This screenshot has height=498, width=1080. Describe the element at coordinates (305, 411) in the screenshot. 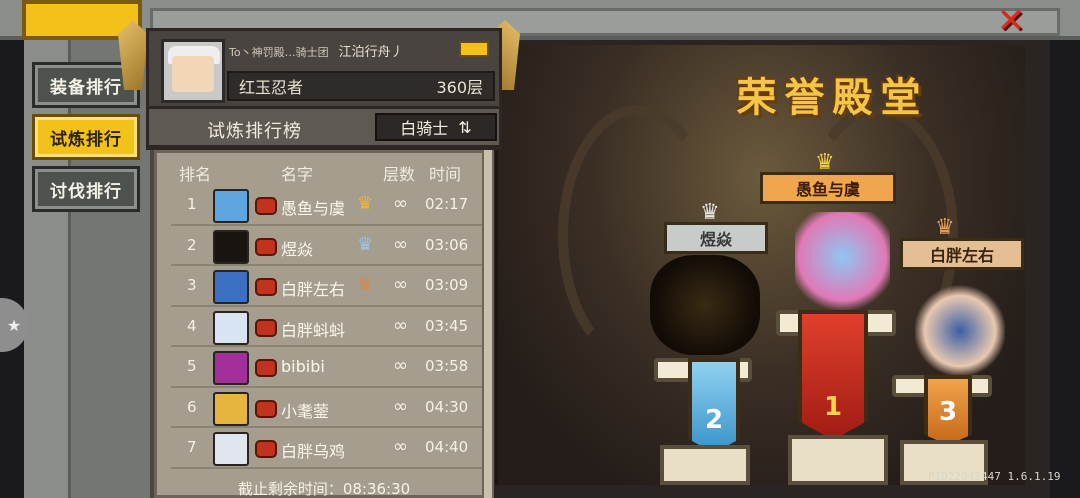

I see `row-player-name: 小耄蓥` at that location.